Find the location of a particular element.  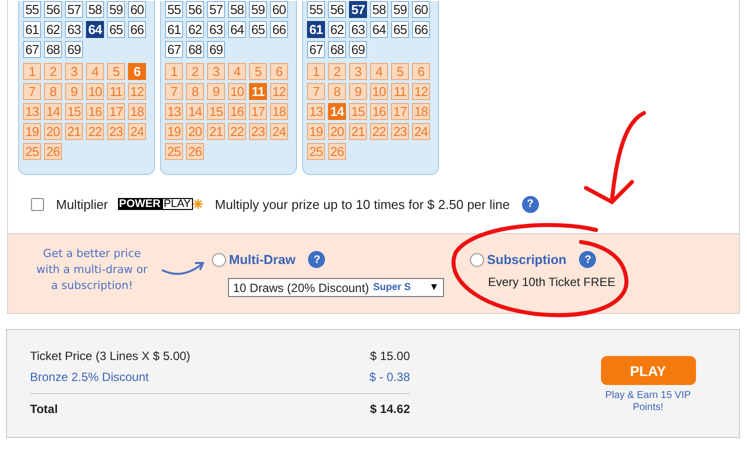

bonus-number-cell: 19 is located at coordinates (316, 131).